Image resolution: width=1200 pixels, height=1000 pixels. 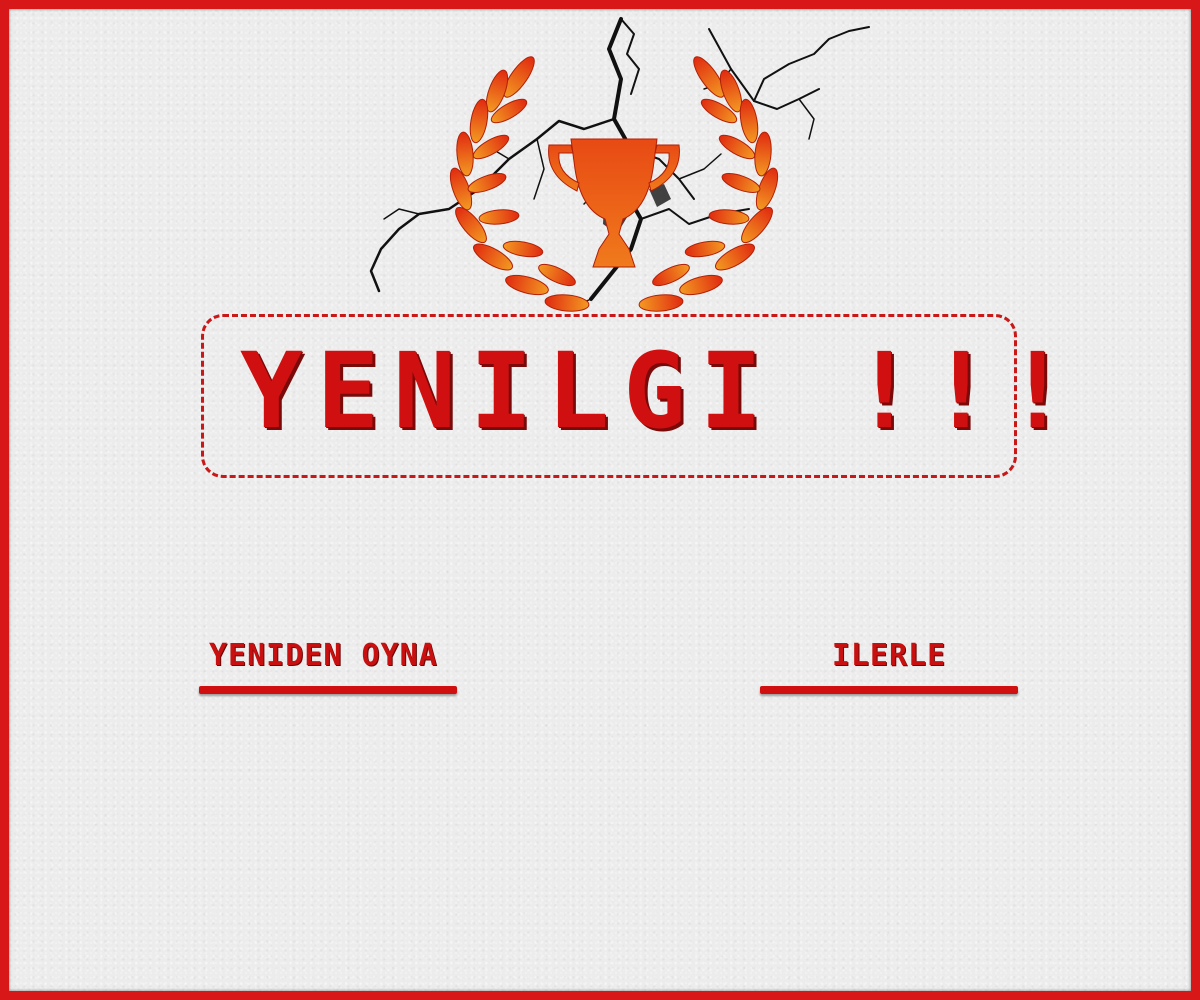 What do you see at coordinates (323, 655) in the screenshot?
I see `replay-button-label: YENIDEN OYNA` at bounding box center [323, 655].